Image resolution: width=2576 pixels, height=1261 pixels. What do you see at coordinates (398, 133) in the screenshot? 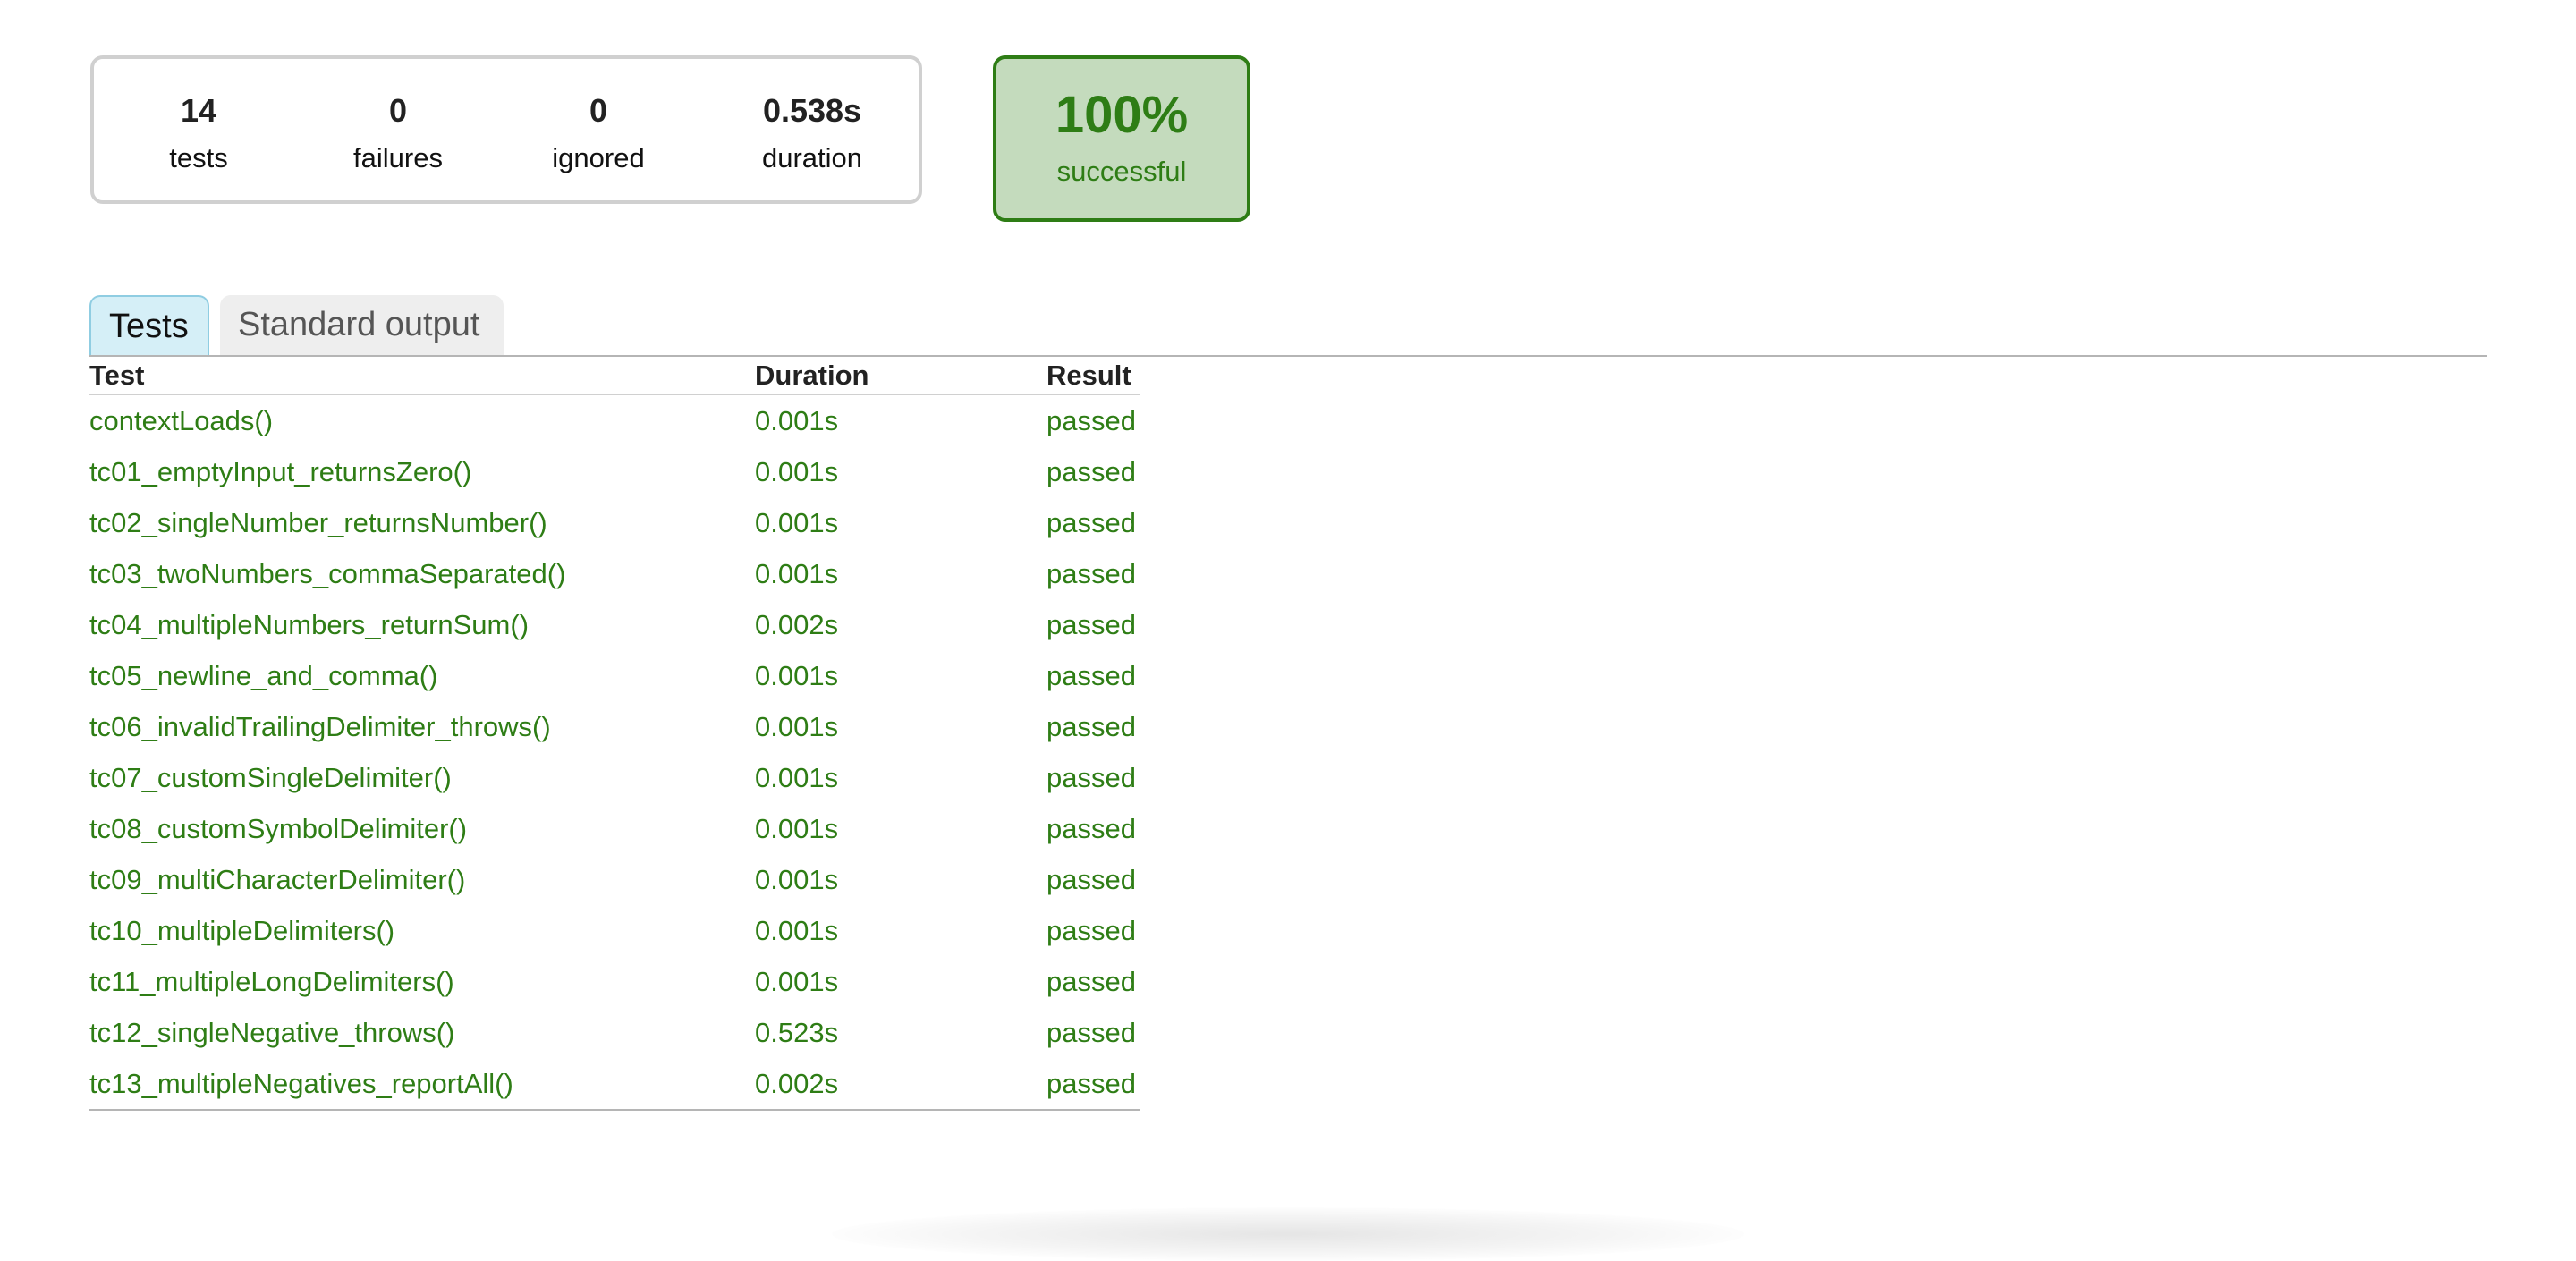
I see `counter-failures: 0 failures` at bounding box center [398, 133].